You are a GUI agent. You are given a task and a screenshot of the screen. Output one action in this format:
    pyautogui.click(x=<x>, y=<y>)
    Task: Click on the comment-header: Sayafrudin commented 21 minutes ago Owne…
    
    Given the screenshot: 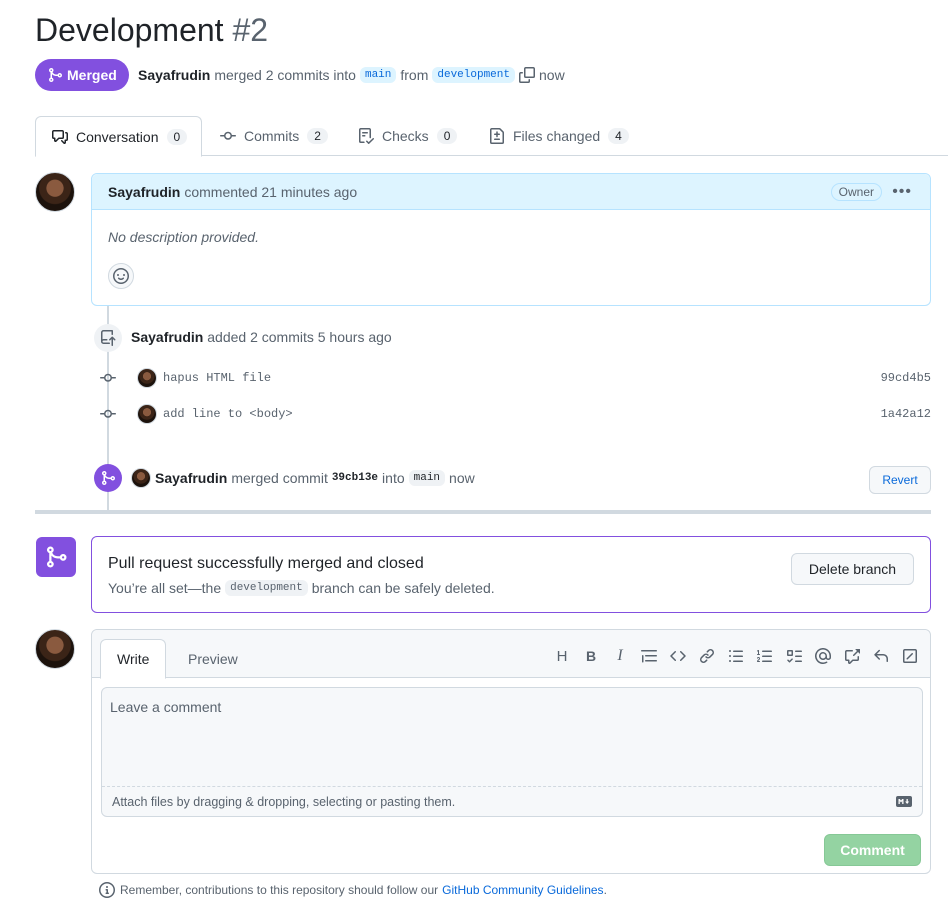 What is the action you would take?
    pyautogui.click(x=511, y=192)
    